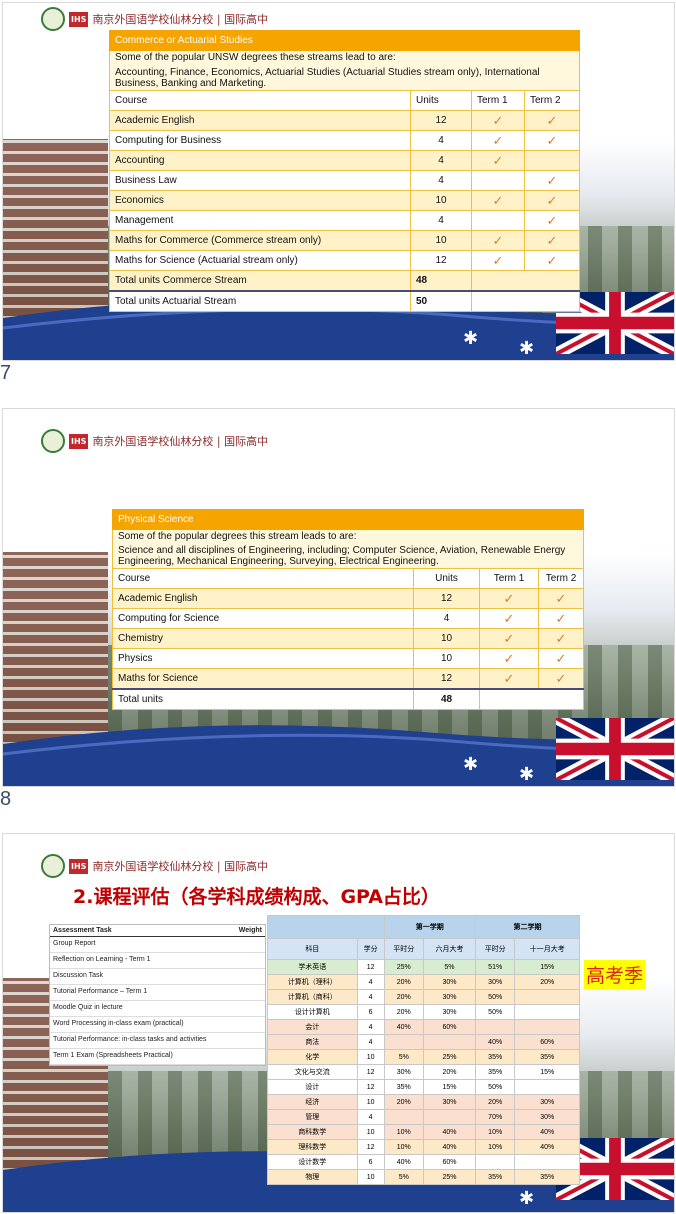  I want to click on grade-cell: 50%, so click(495, 1087).